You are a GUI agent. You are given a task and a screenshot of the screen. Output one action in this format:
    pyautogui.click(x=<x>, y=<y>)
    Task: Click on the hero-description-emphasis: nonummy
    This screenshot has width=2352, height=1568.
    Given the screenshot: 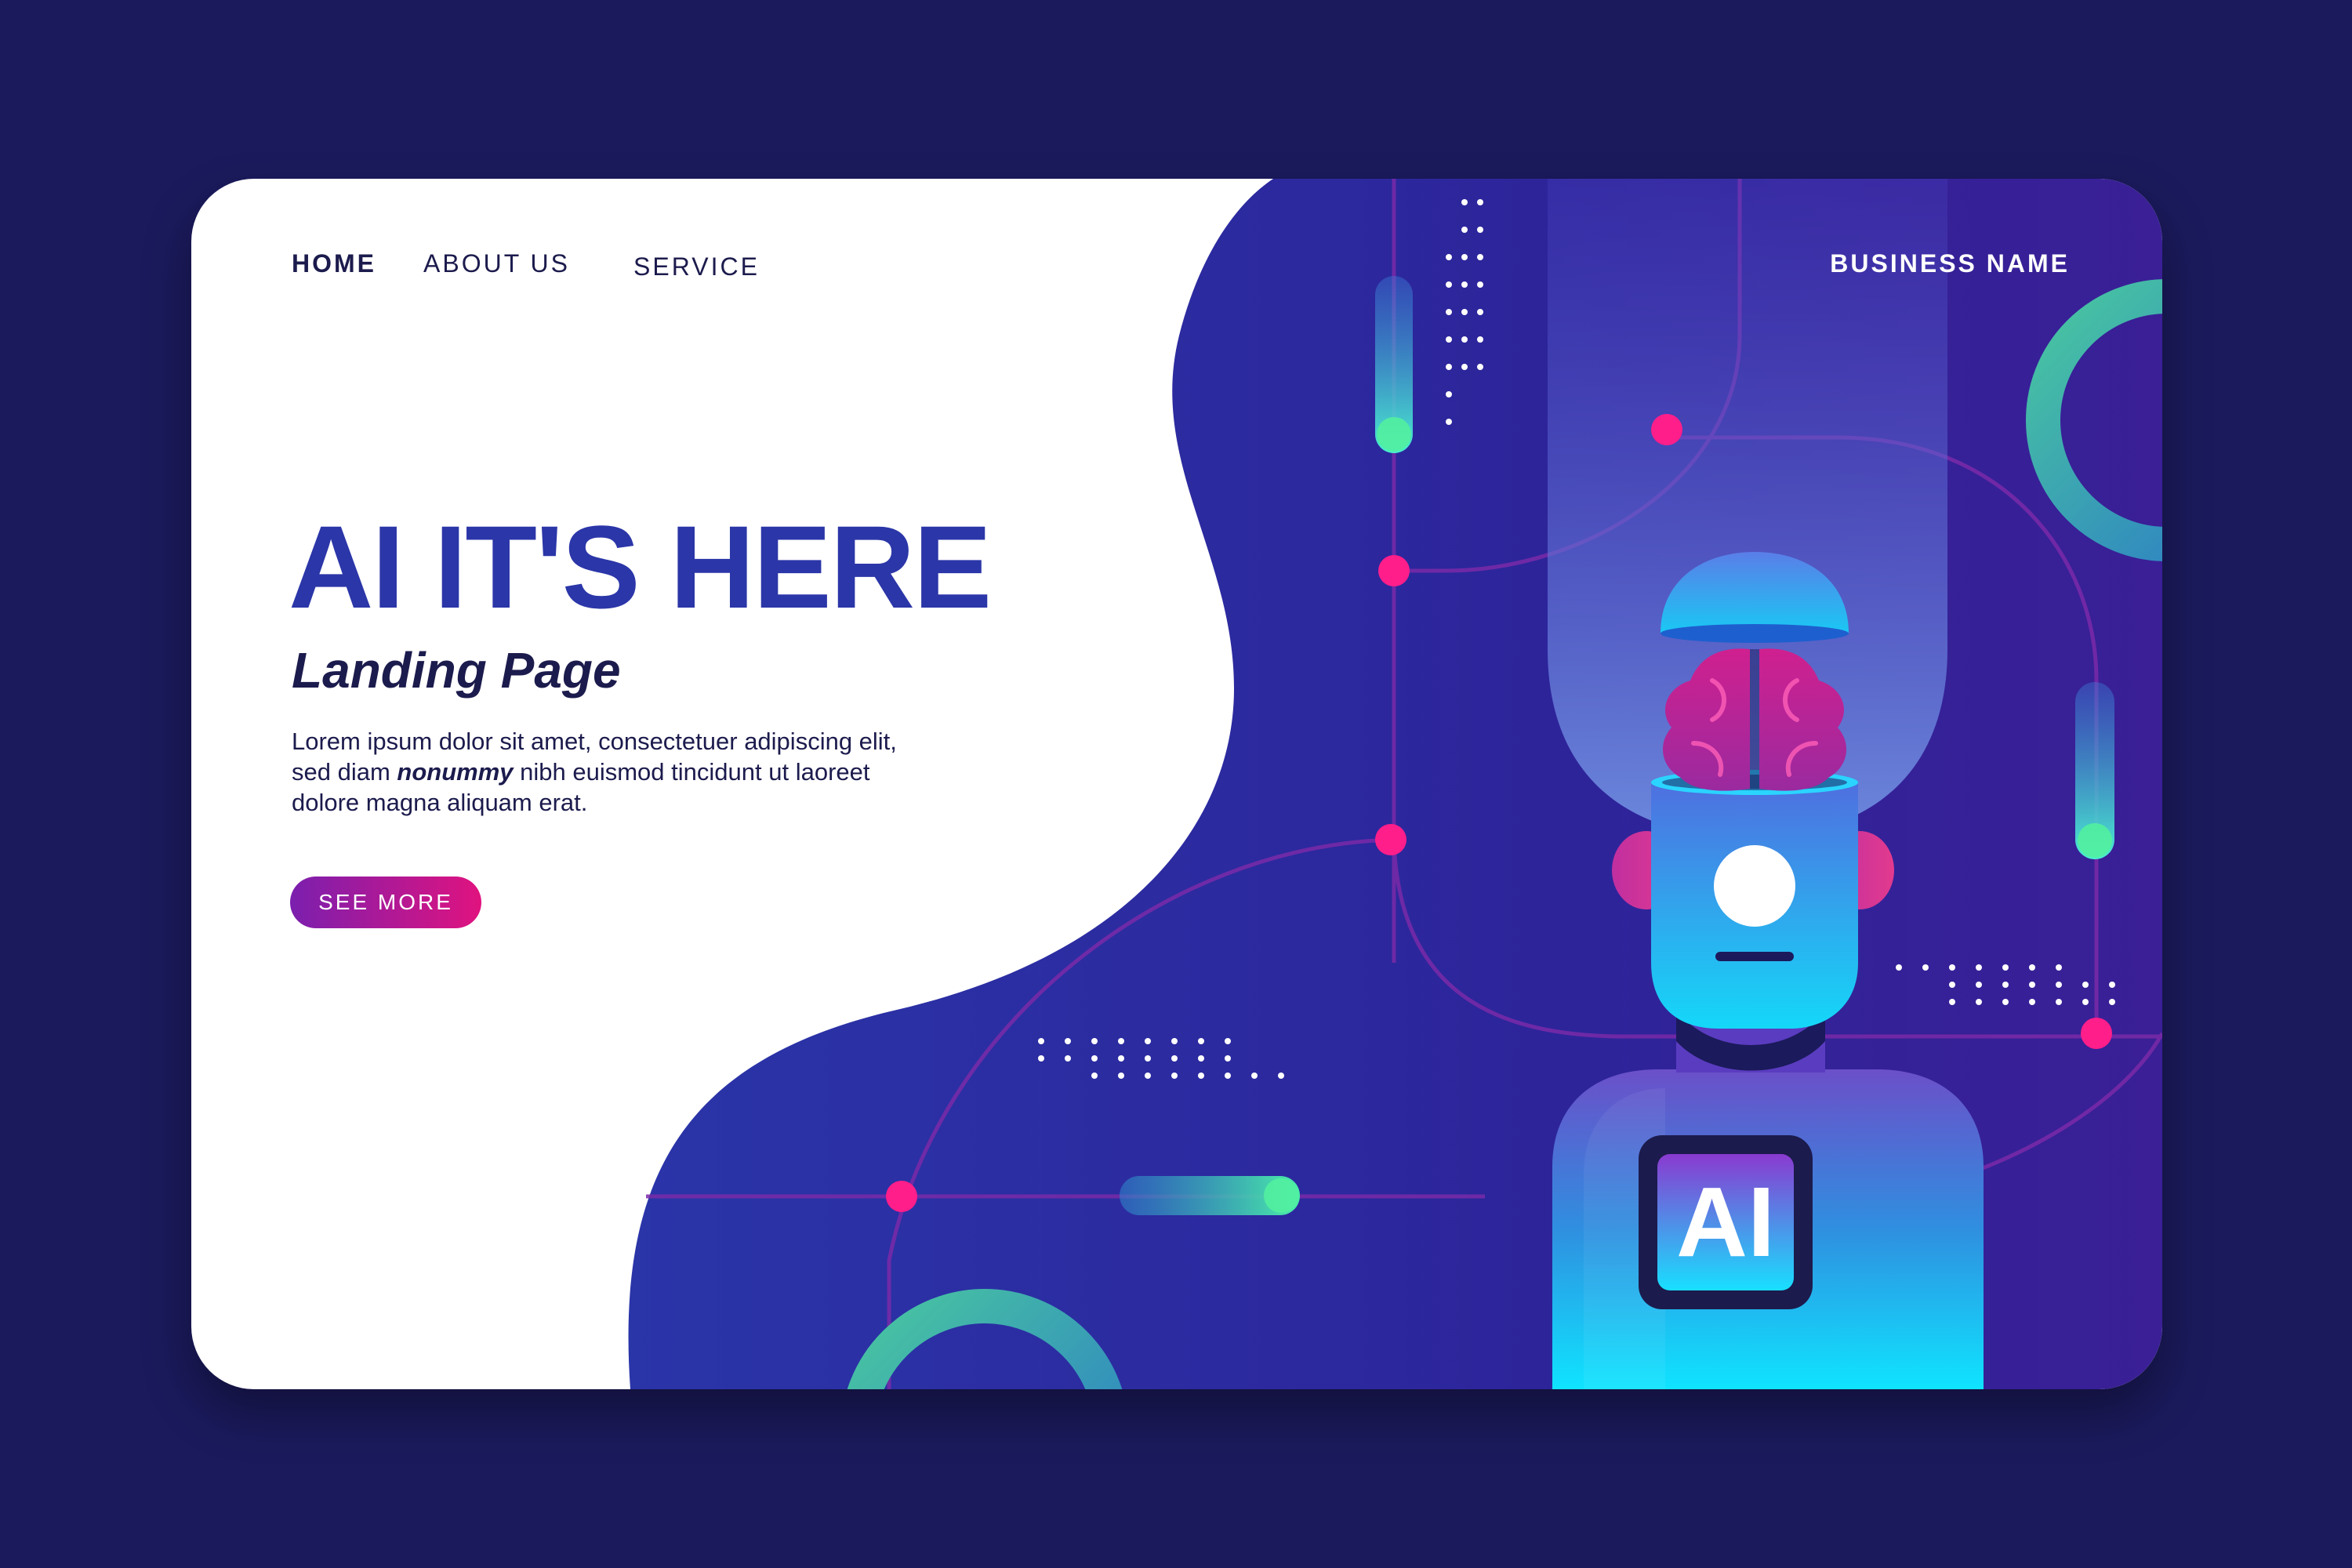 What is the action you would take?
    pyautogui.click(x=455, y=772)
    